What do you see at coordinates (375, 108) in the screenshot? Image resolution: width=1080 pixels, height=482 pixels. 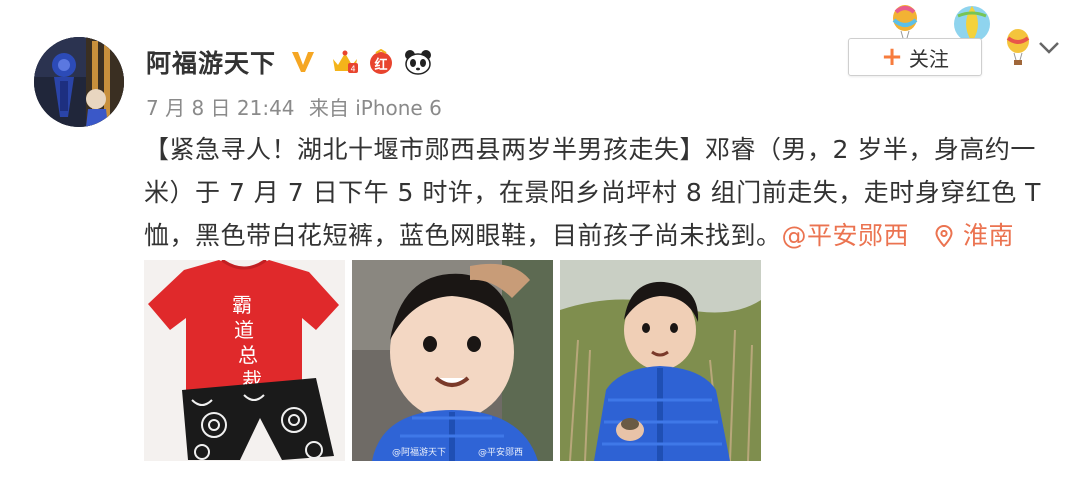 I see `post-source: 来自 iPhone 6` at bounding box center [375, 108].